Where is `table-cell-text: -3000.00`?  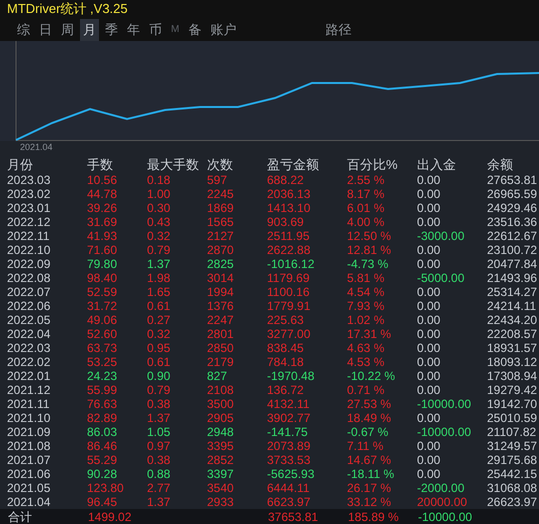 table-cell-text: -3000.00 is located at coordinates (441, 236).